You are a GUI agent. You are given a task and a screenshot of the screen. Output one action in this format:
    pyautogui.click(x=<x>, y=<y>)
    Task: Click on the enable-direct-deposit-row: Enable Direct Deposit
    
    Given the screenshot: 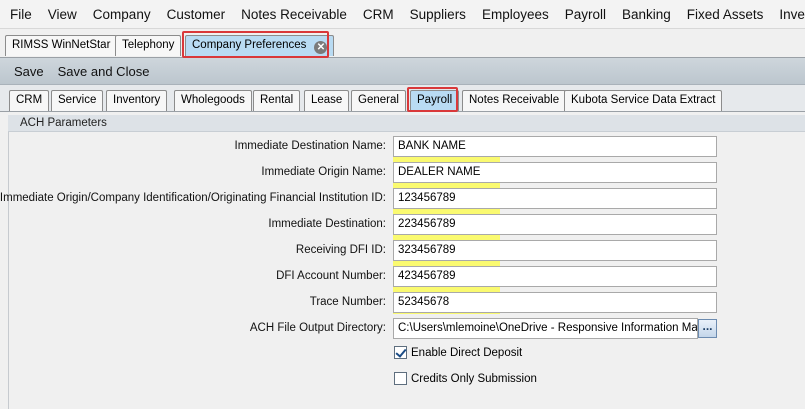 What is the action you would take?
    pyautogui.click(x=458, y=352)
    